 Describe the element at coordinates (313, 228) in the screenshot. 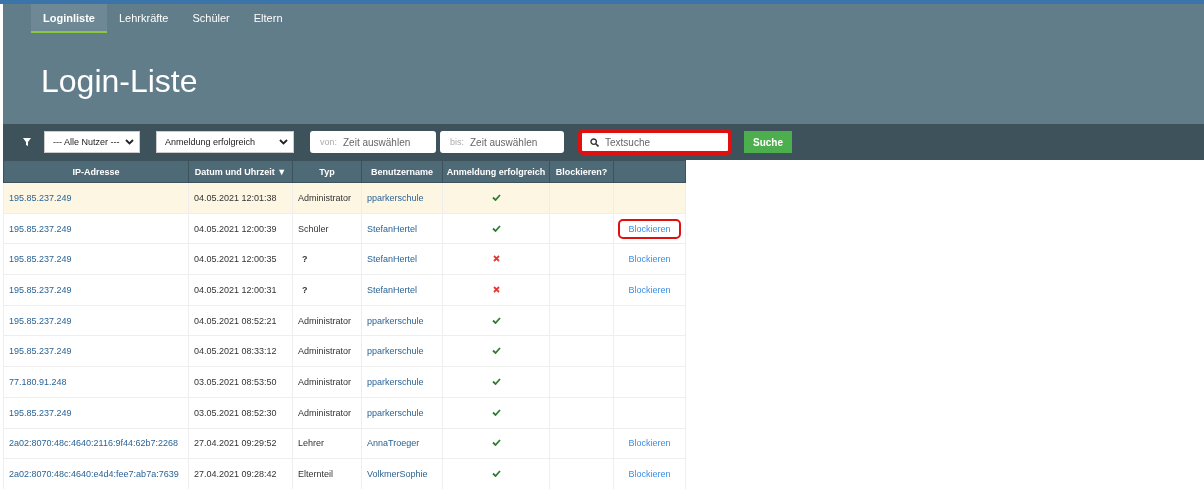

I see `user-type: Schüler` at that location.